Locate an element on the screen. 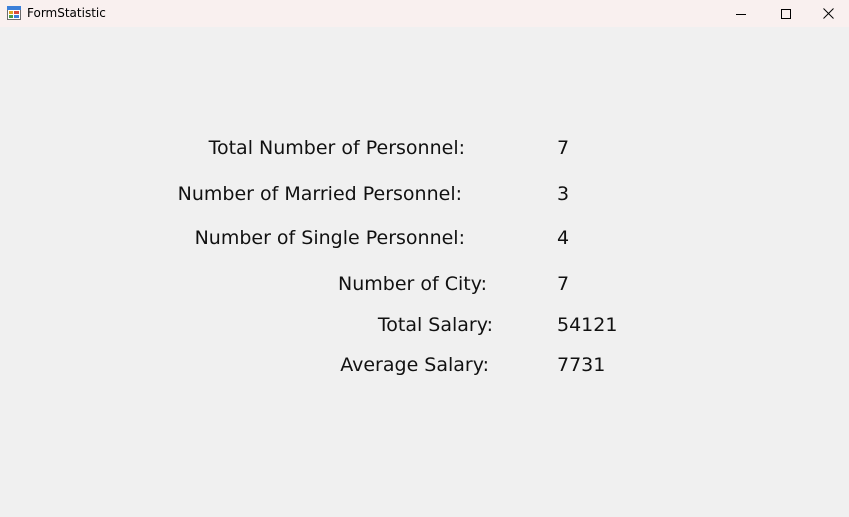 The height and width of the screenshot is (517, 849). city-count-value: 7 is located at coordinates (563, 284).